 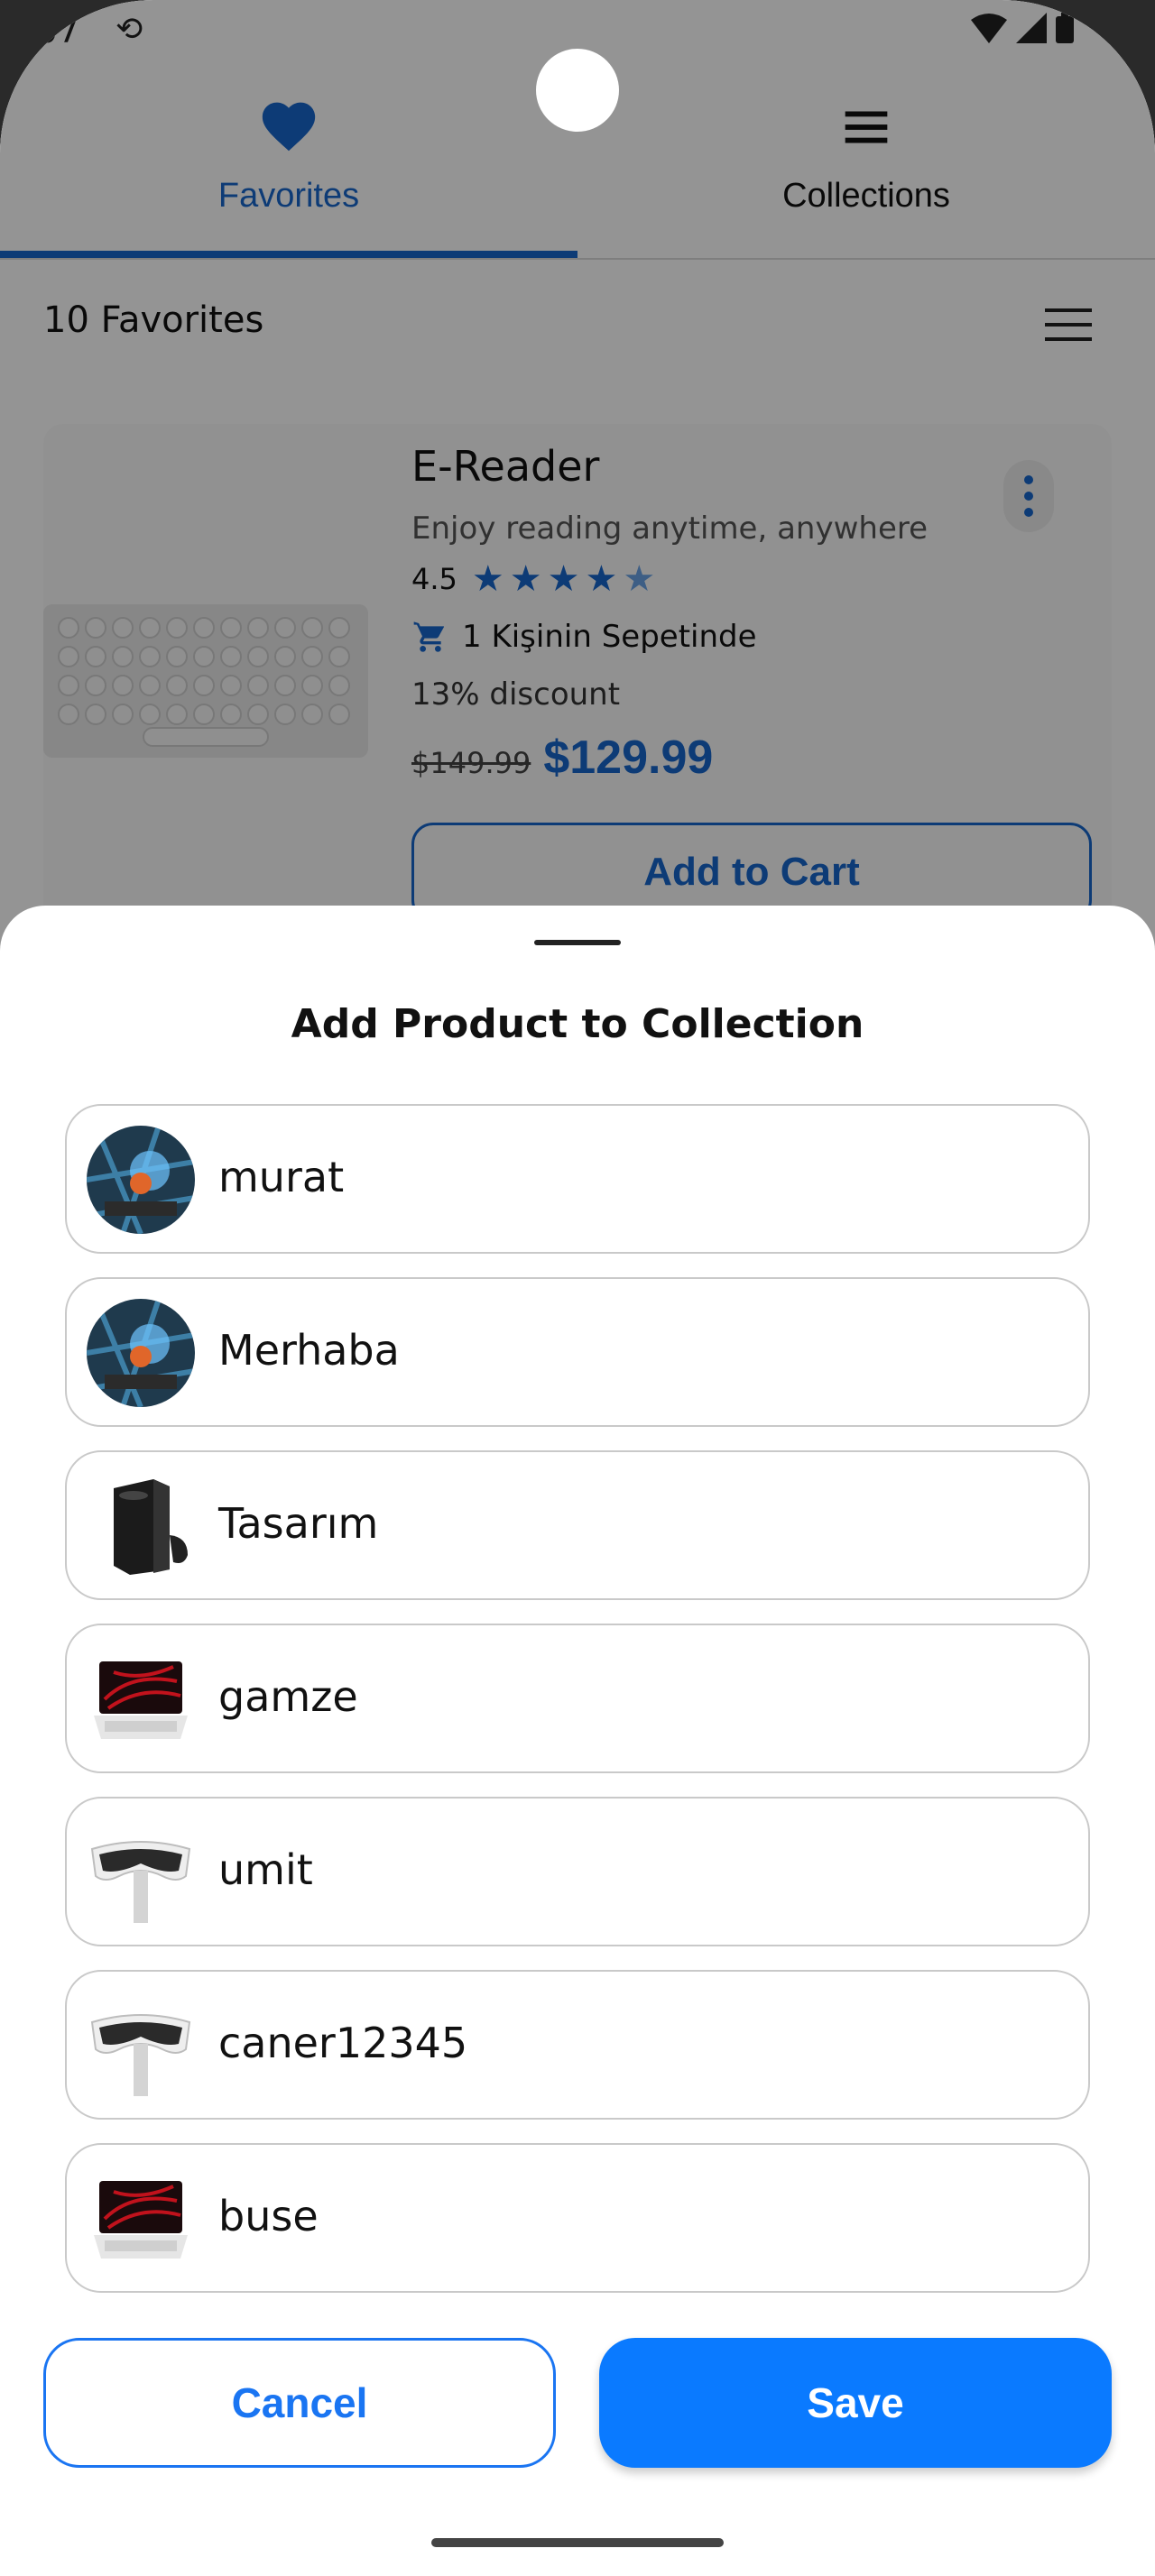 I want to click on collection-name: buse, so click(x=268, y=2216).